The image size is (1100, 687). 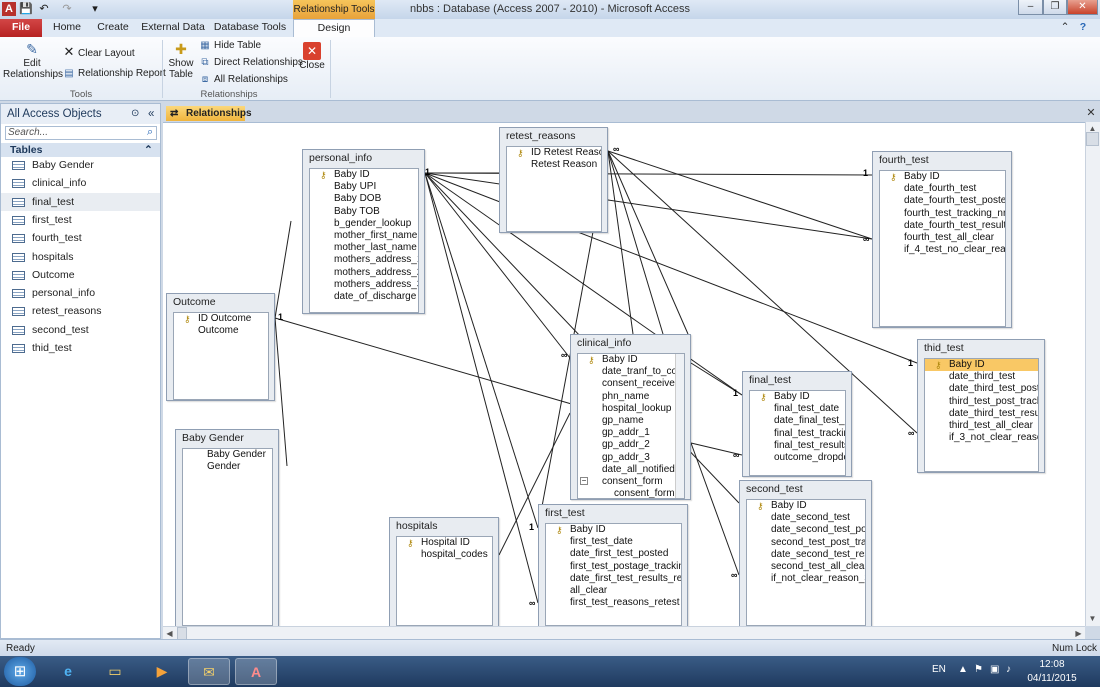 I want to click on field-row: date_third_test_results_, so click(x=981, y=414).